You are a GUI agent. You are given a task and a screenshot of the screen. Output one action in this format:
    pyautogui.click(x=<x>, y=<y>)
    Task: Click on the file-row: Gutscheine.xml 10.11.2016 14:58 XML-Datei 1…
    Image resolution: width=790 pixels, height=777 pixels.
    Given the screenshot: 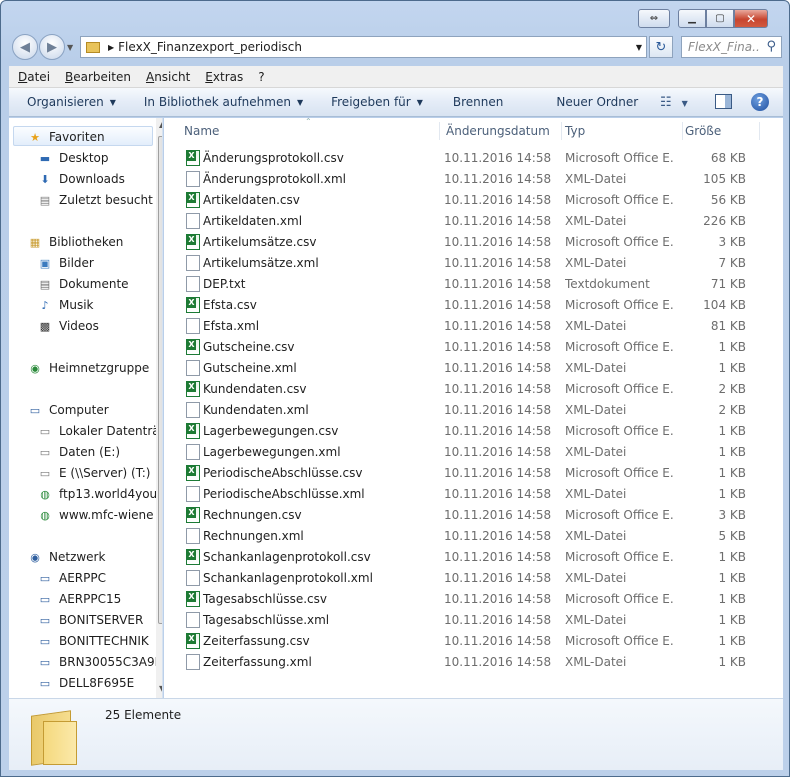 What is the action you would take?
    pyautogui.click(x=477, y=368)
    